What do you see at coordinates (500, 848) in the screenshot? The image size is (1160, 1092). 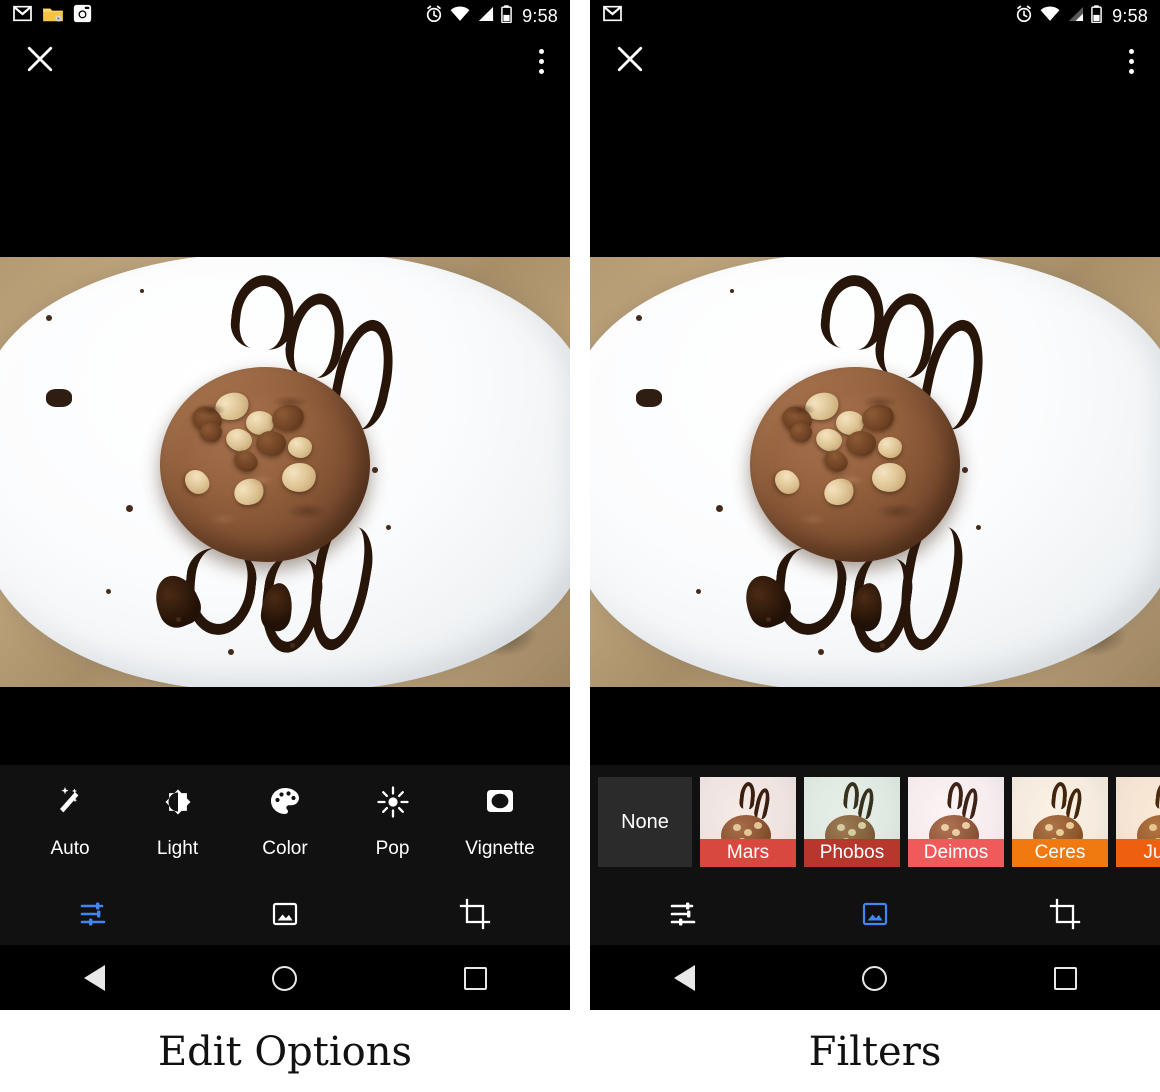 I see `edit-tool-label: Vignette` at bounding box center [500, 848].